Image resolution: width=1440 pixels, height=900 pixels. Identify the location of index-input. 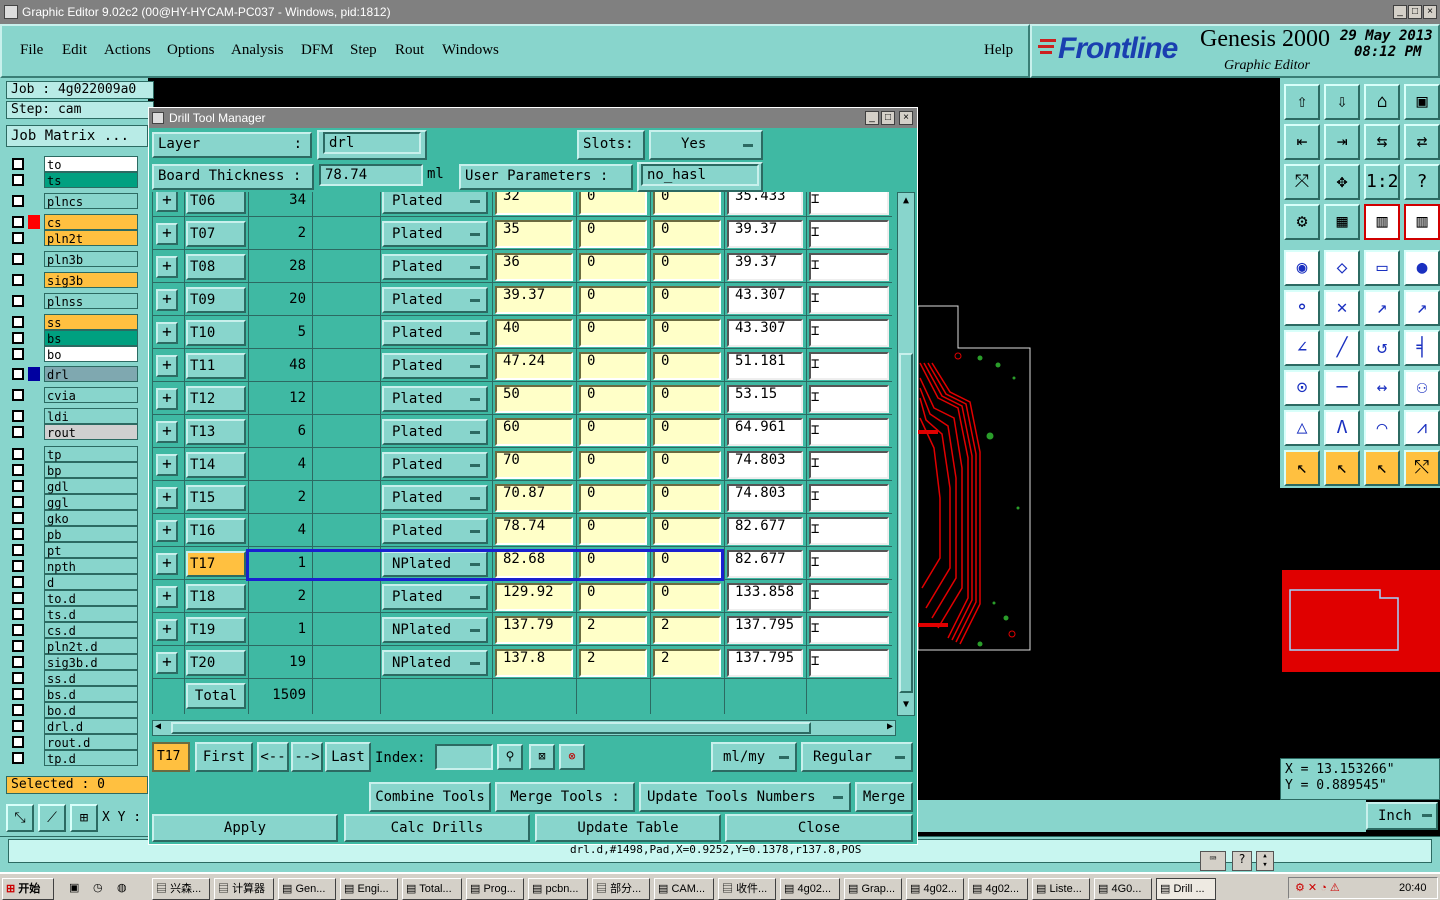
(464, 757).